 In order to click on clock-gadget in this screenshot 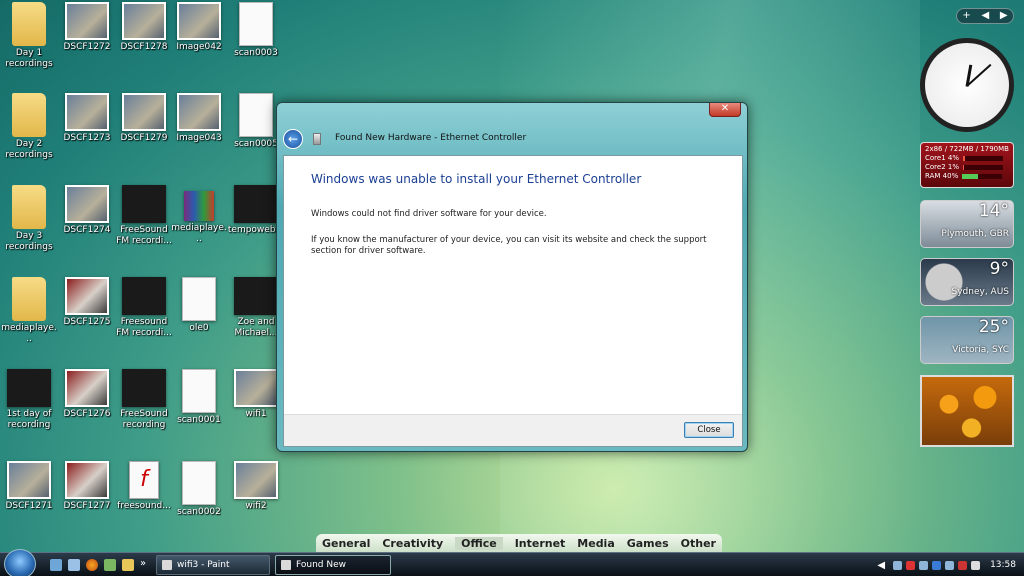, I will do `click(967, 85)`.